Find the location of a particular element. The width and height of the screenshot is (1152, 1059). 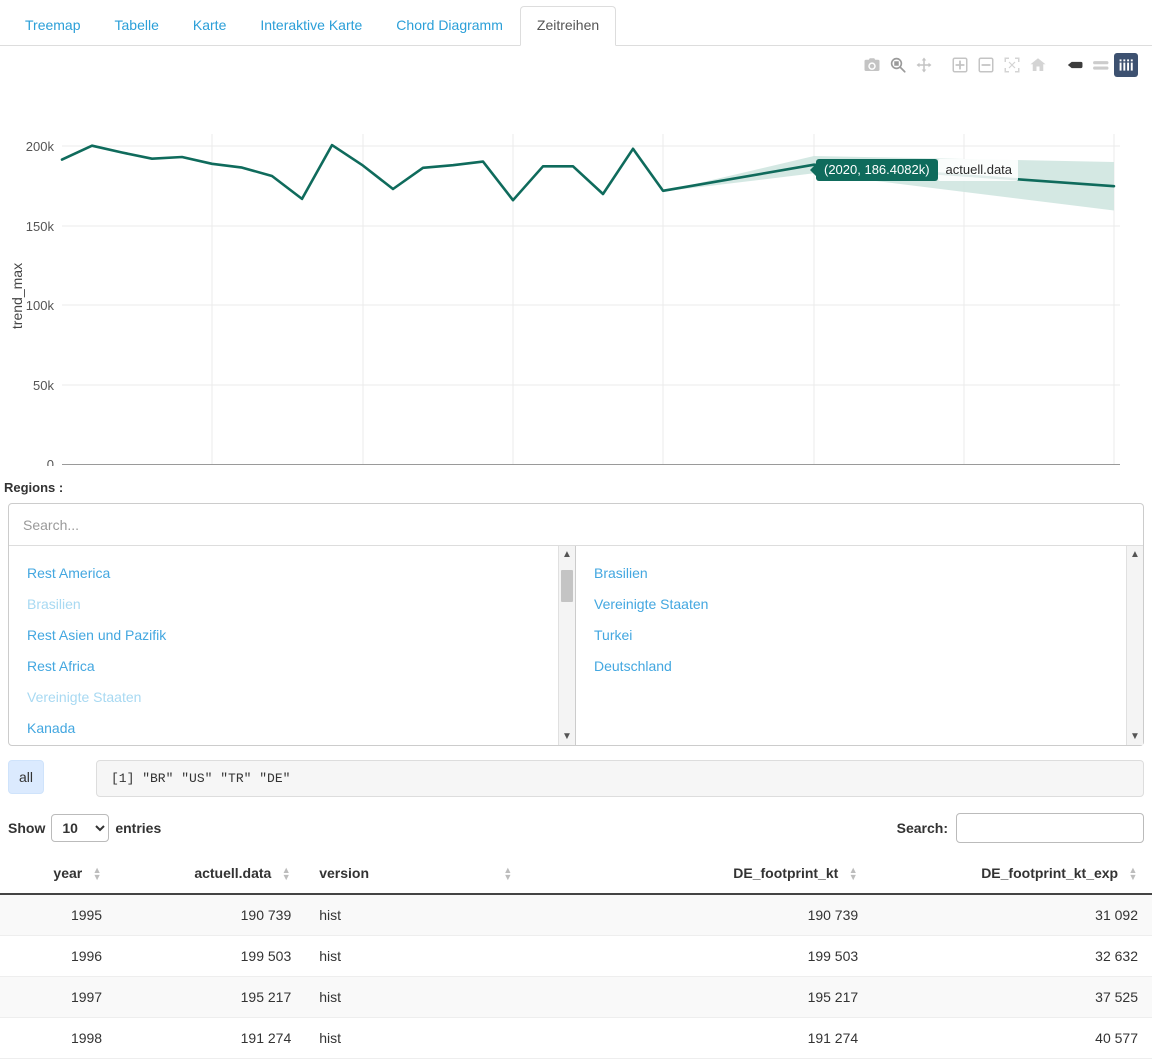

scroll-down-arrow-icon-right: ▼ is located at coordinates (1135, 736).